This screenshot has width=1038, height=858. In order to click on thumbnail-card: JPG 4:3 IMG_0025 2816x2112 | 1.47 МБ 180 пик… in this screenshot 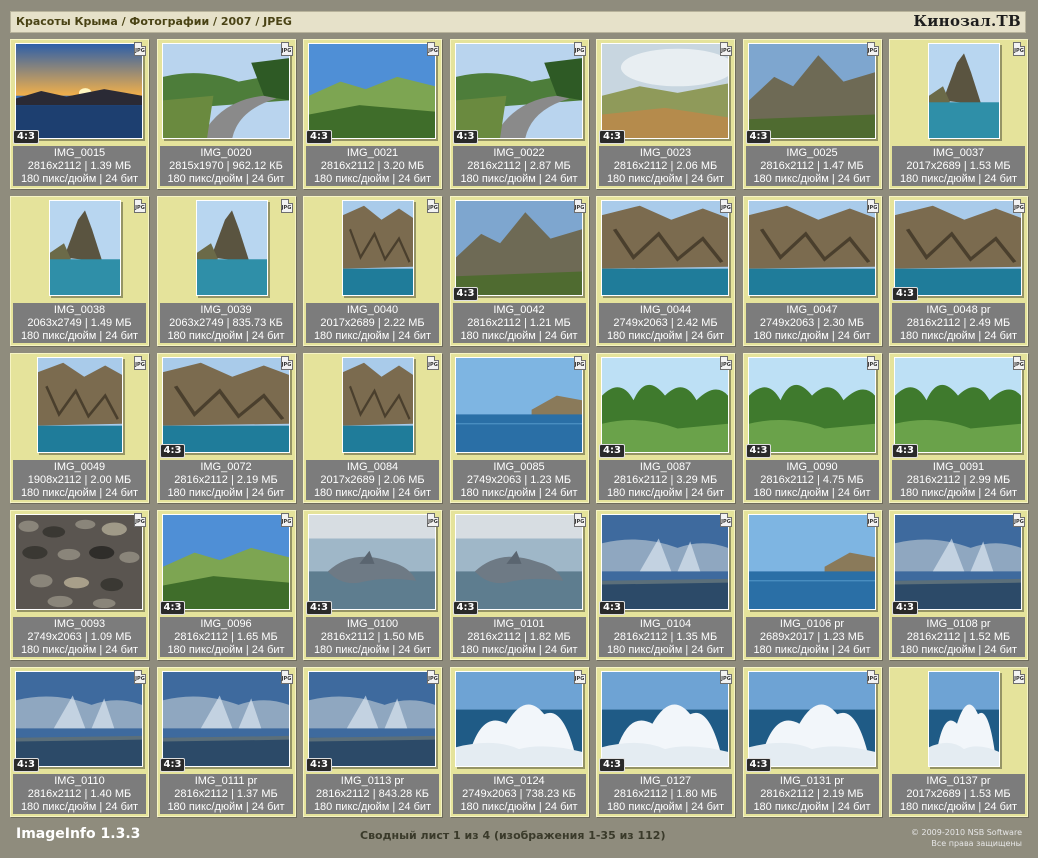, I will do `click(812, 114)`.